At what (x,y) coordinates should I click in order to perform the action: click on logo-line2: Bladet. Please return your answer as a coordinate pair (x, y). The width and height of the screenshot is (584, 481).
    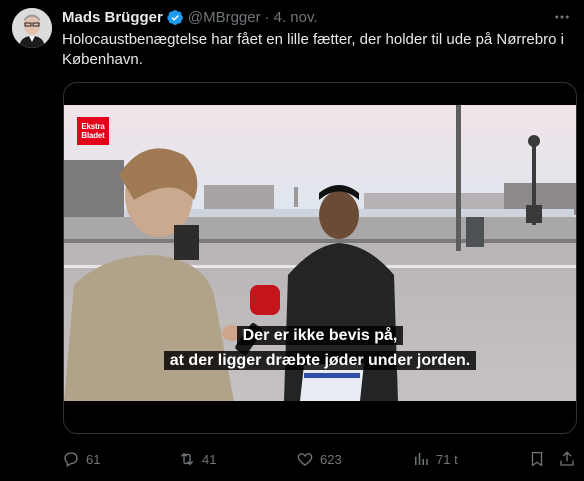
    Looking at the image, I should click on (93, 135).